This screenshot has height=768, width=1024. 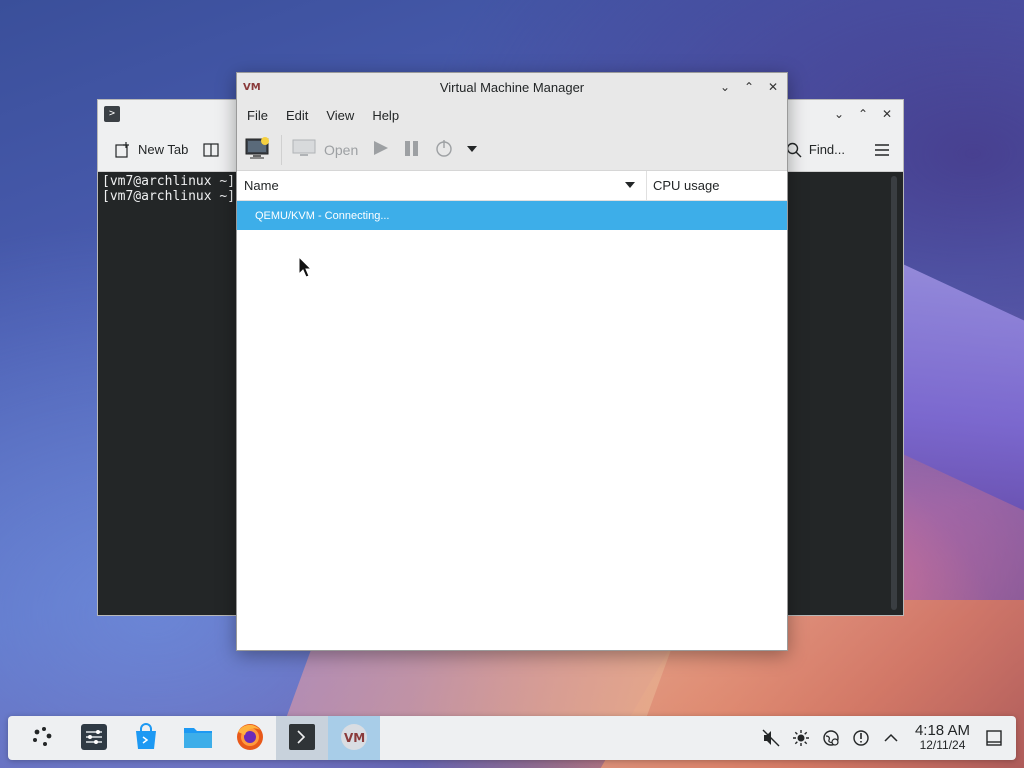 I want to click on task-konsole, so click(x=302, y=738).